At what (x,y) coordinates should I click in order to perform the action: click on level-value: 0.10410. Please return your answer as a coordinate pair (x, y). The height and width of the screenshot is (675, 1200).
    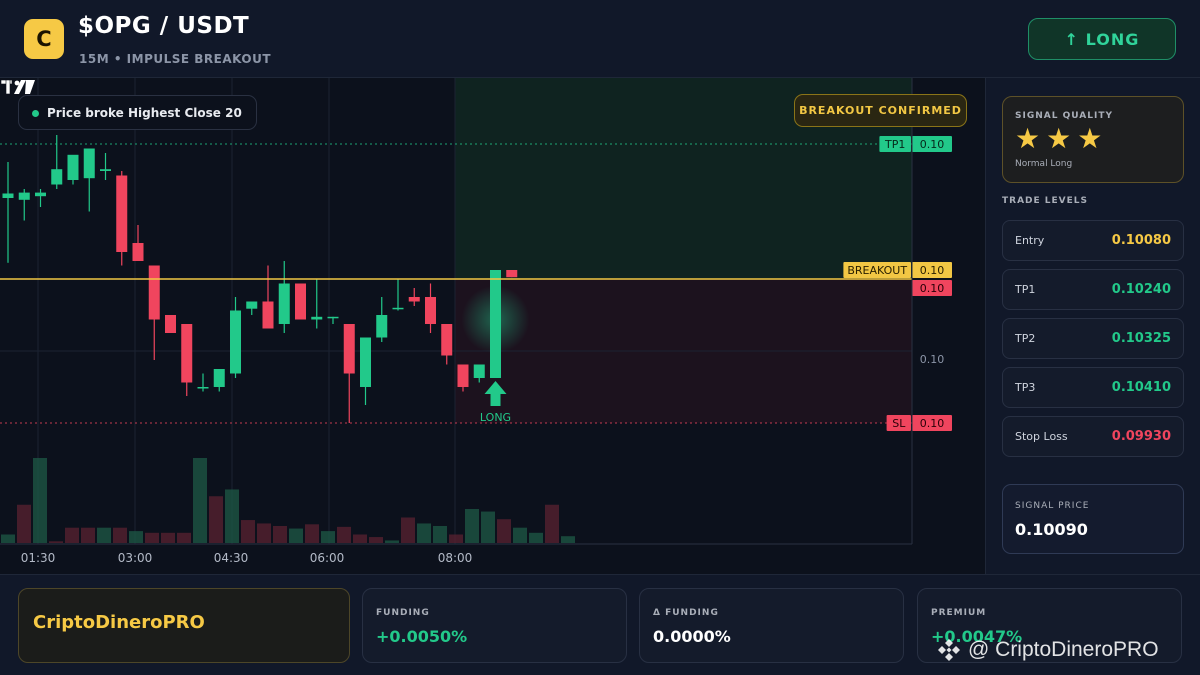
    Looking at the image, I should click on (1141, 387).